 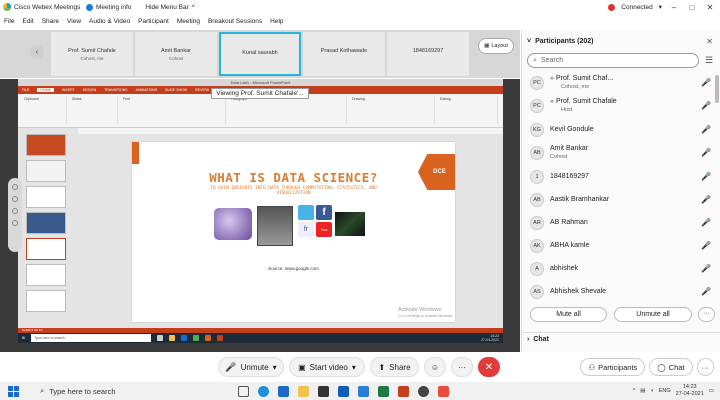 What do you see at coordinates (711, 391) in the screenshot?
I see `notification-icon: ▭` at bounding box center [711, 391].